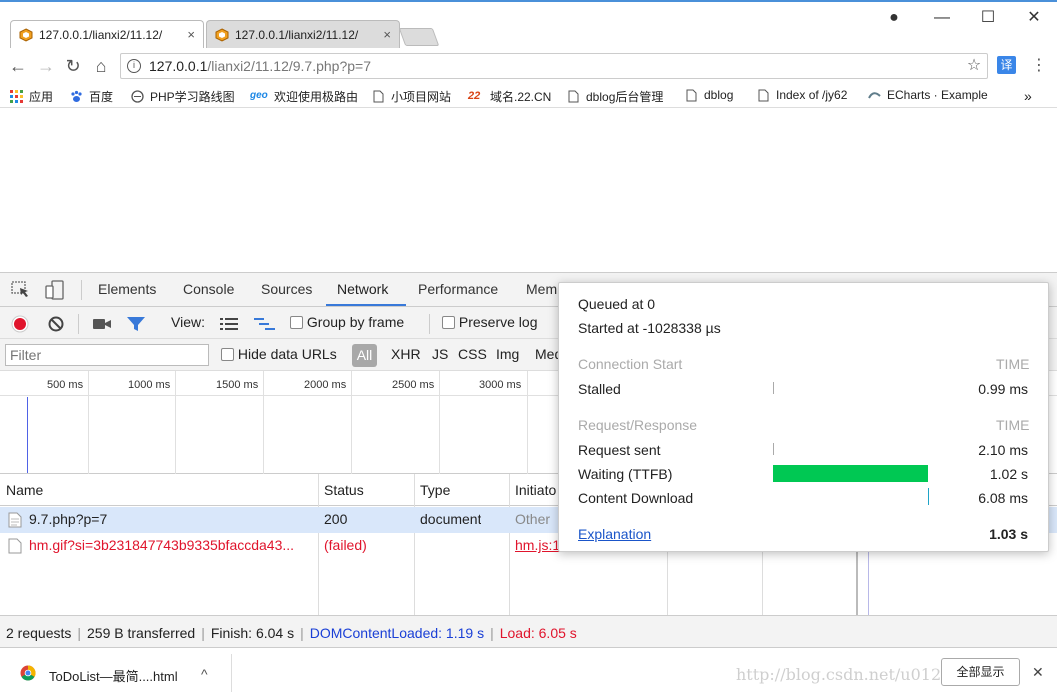 Image resolution: width=1057 pixels, height=697 pixels. I want to click on explanation-link: Explanation, so click(614, 534).